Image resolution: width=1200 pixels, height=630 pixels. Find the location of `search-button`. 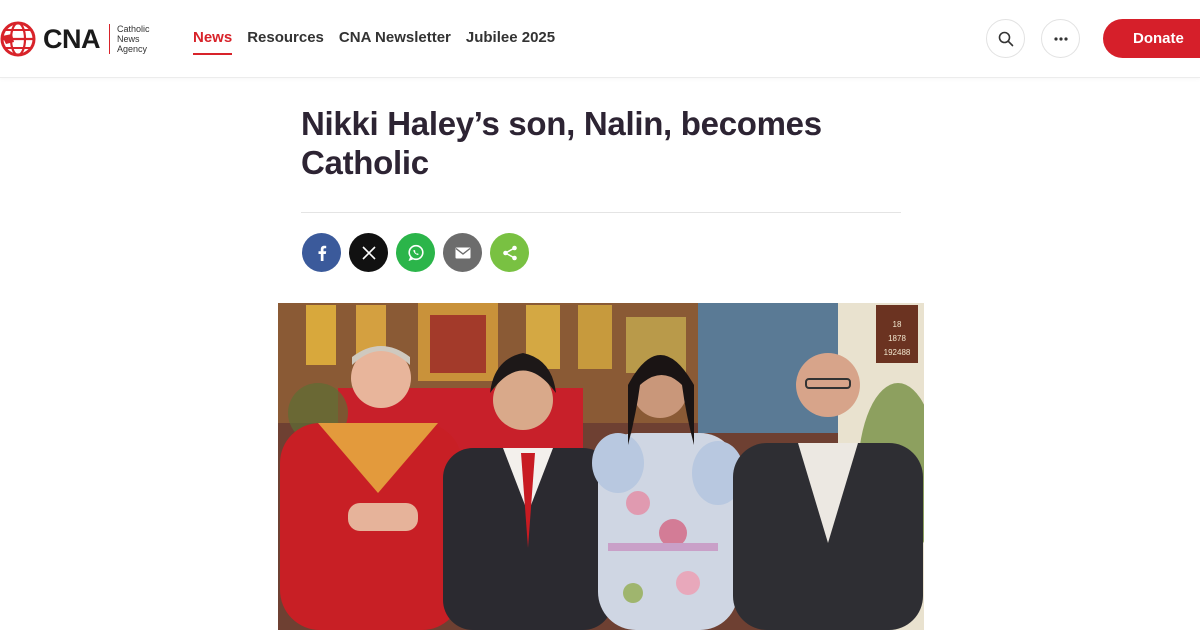

search-button is located at coordinates (1005, 38).